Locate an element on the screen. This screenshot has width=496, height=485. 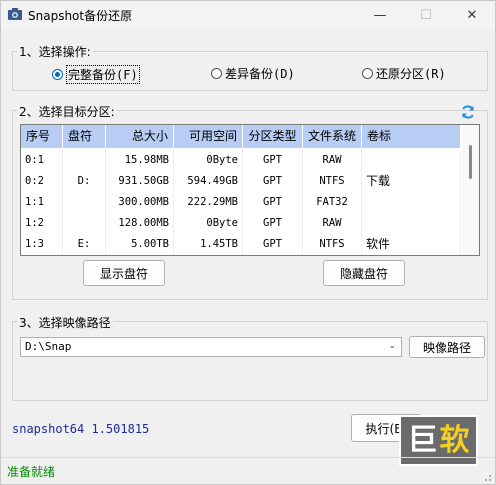
cell-free: 594.49GB is located at coordinates (208, 181).